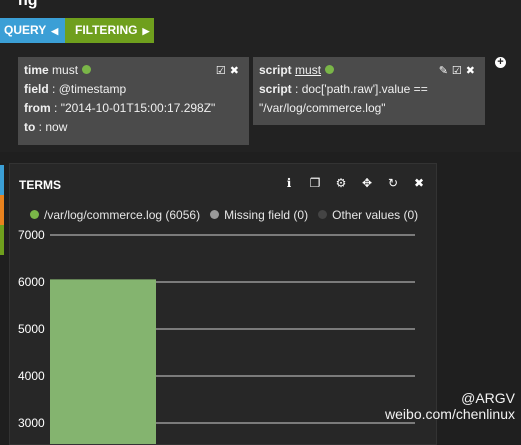 This screenshot has width=521, height=445. Describe the element at coordinates (55, 31) in the screenshot. I see `chevron-left-icon: ◀` at that location.